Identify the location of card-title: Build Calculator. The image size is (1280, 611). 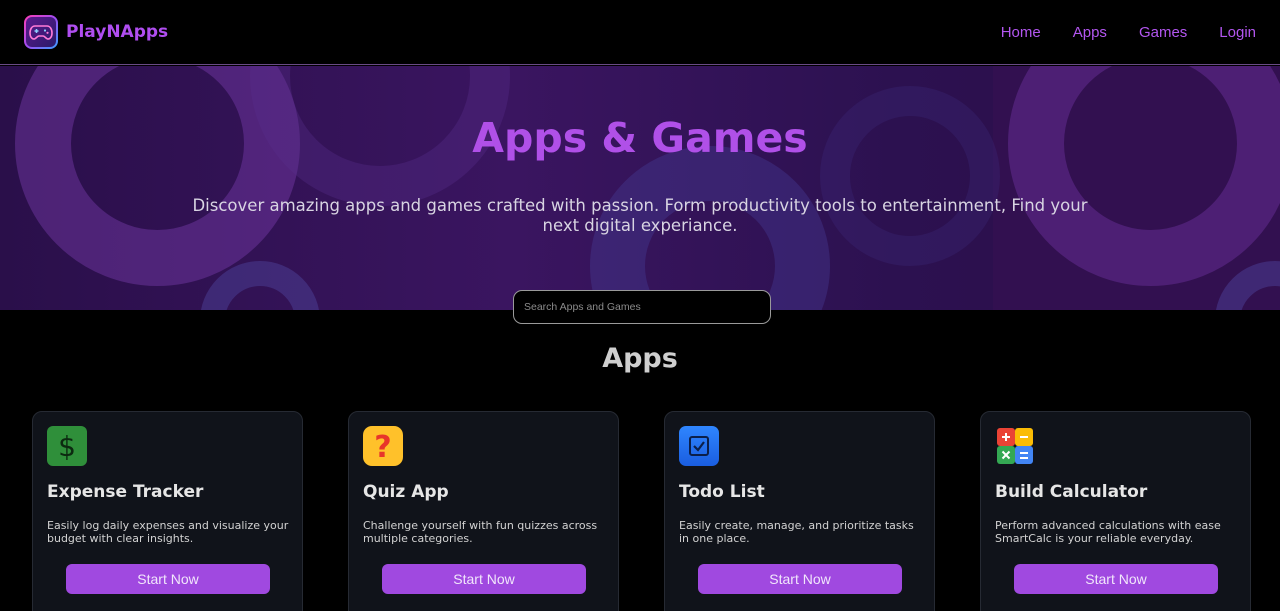
(1071, 492).